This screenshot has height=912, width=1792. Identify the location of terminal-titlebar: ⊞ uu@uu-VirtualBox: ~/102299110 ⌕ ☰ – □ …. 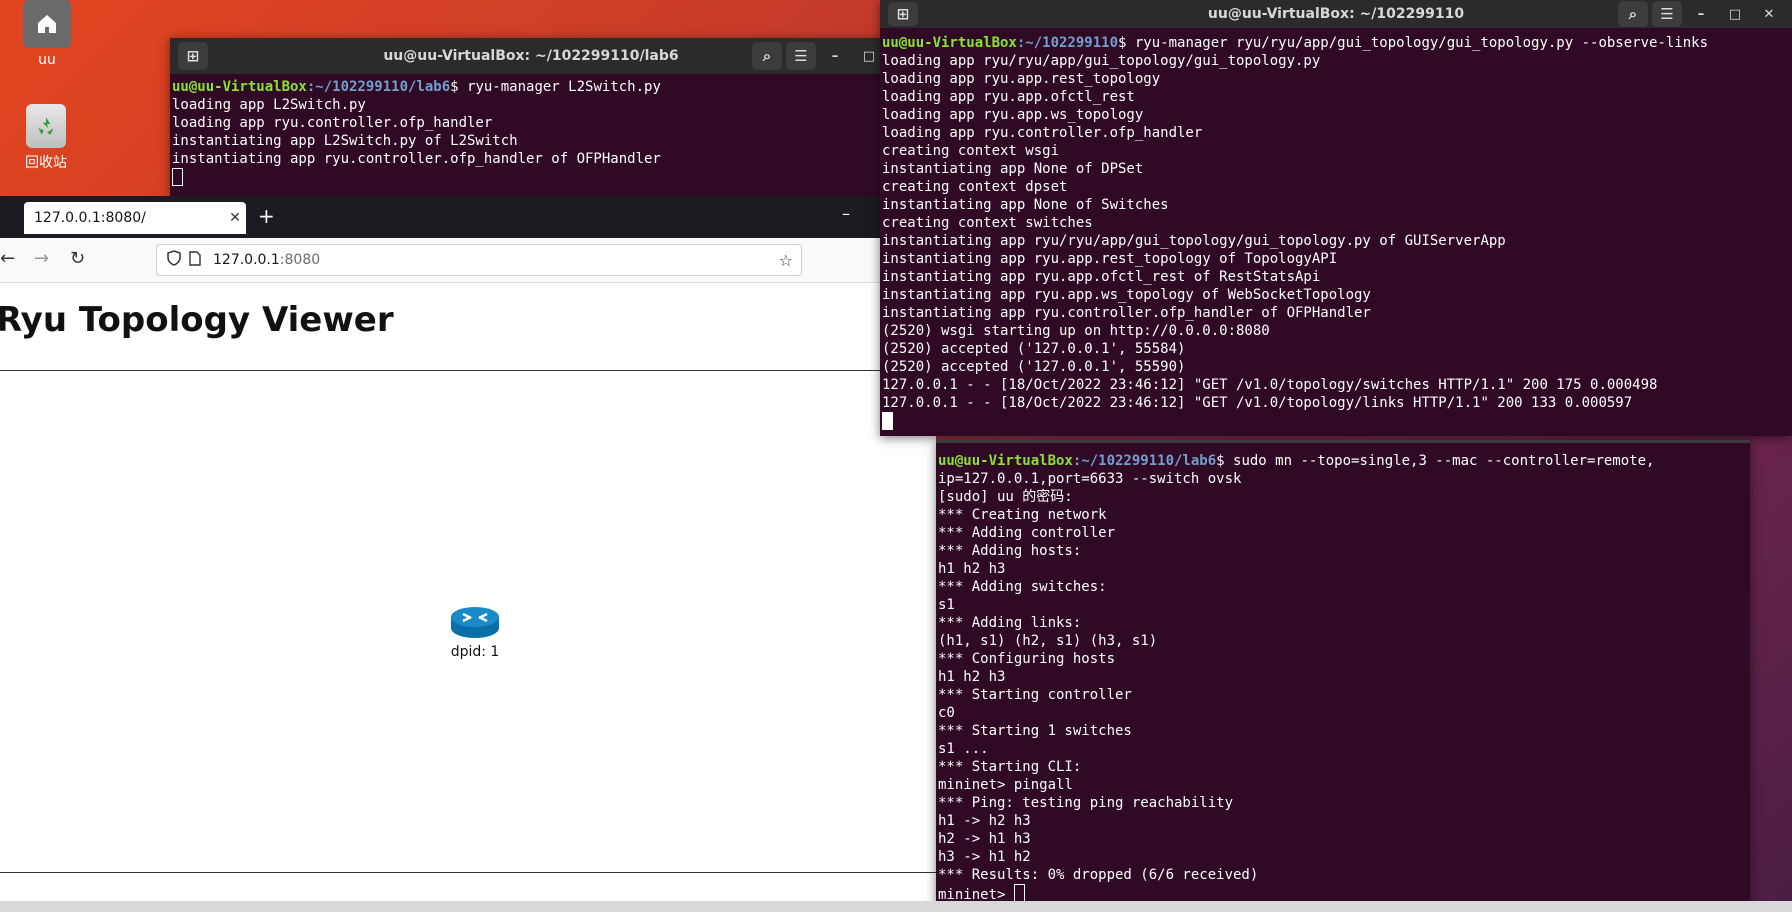
(1336, 14).